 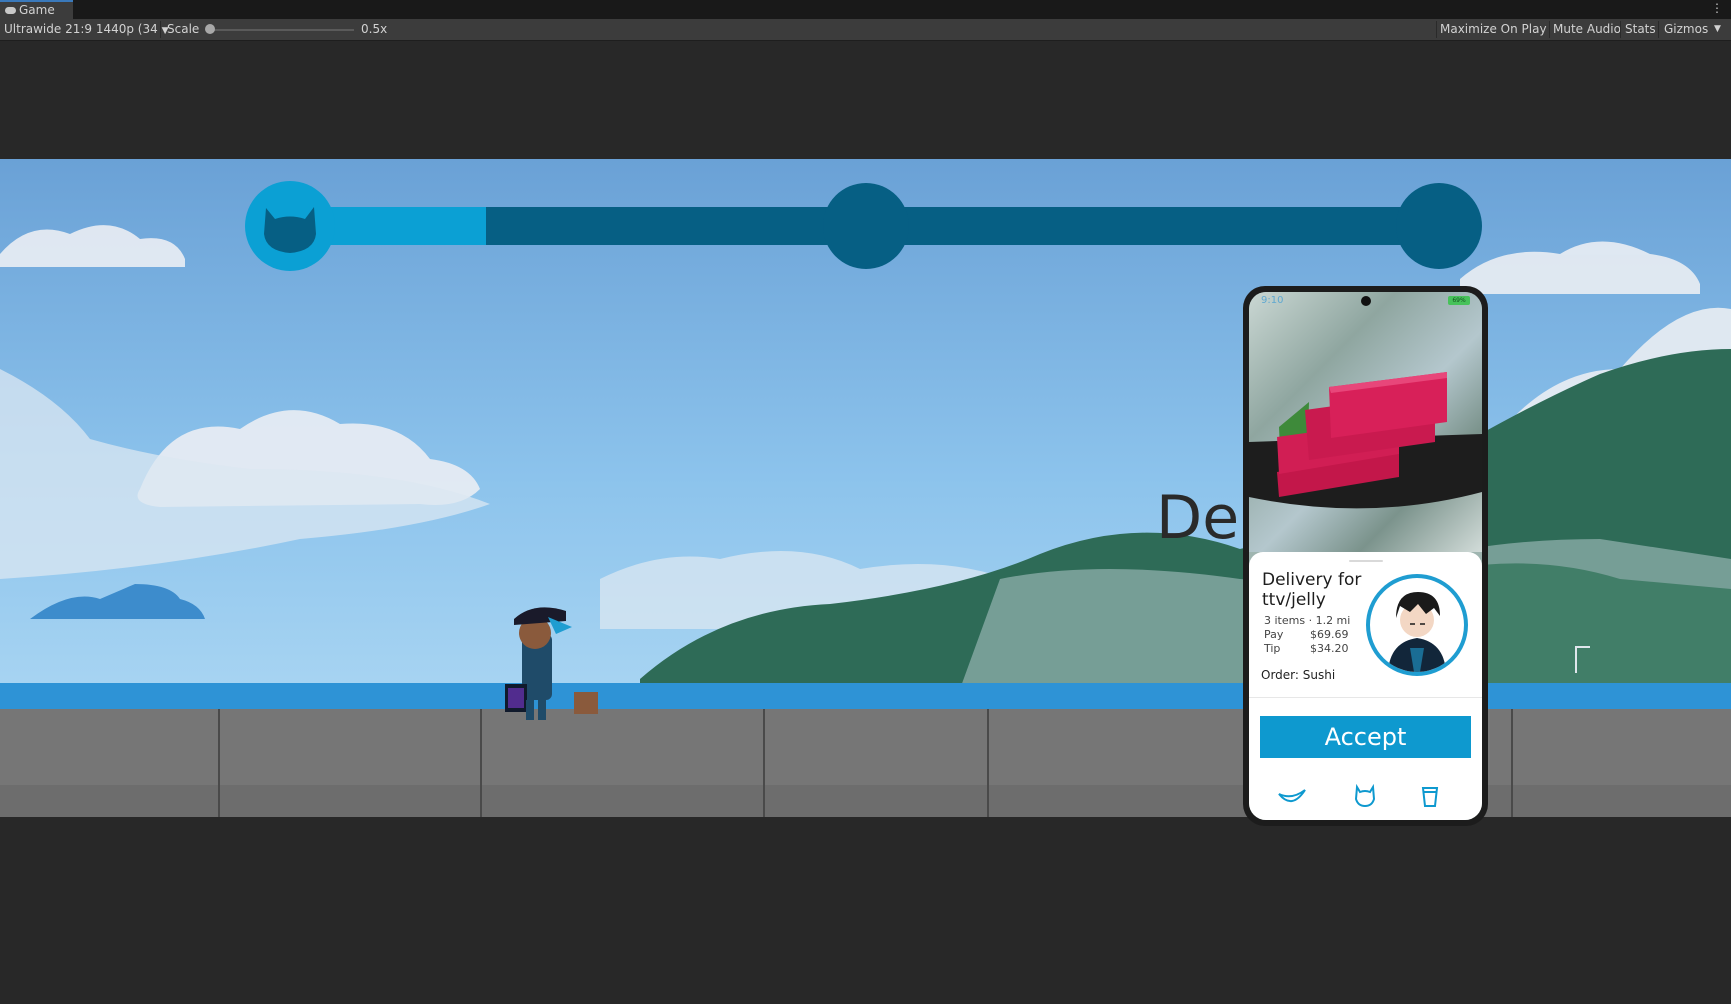 I want to click on pay-row: Pay $69.69, so click(x=1309, y=634).